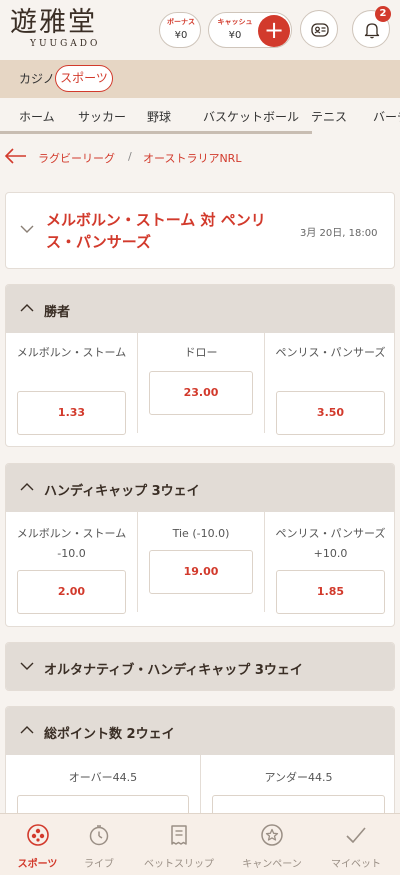  I want to click on match-header: メルボルン・ストーム 対 ペンリス・パンサーズ 3月 20日, 18:00, so click(200, 230).